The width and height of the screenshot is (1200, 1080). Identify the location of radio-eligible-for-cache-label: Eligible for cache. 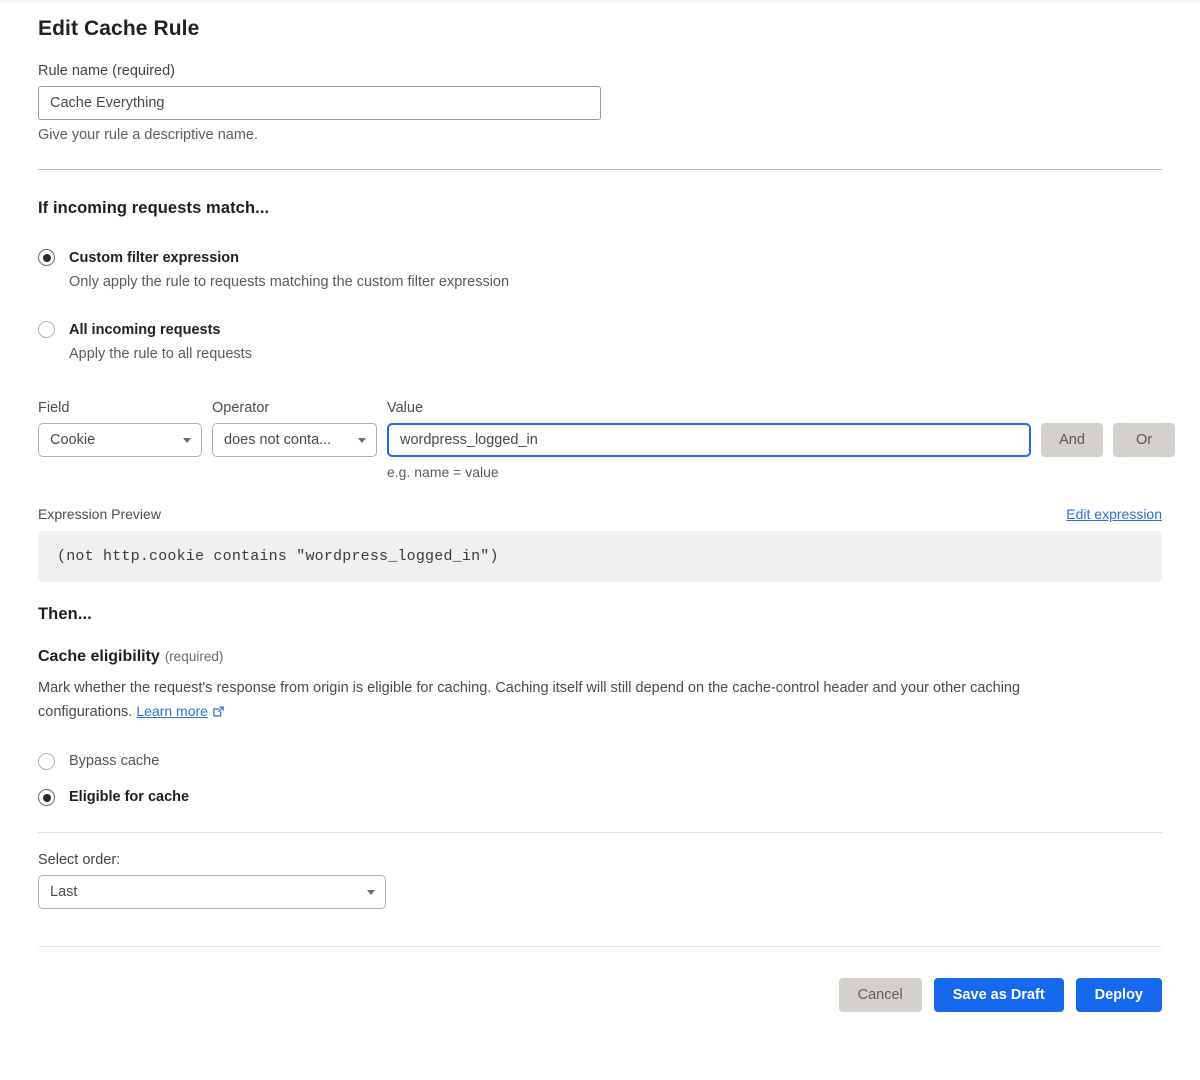
(129, 797).